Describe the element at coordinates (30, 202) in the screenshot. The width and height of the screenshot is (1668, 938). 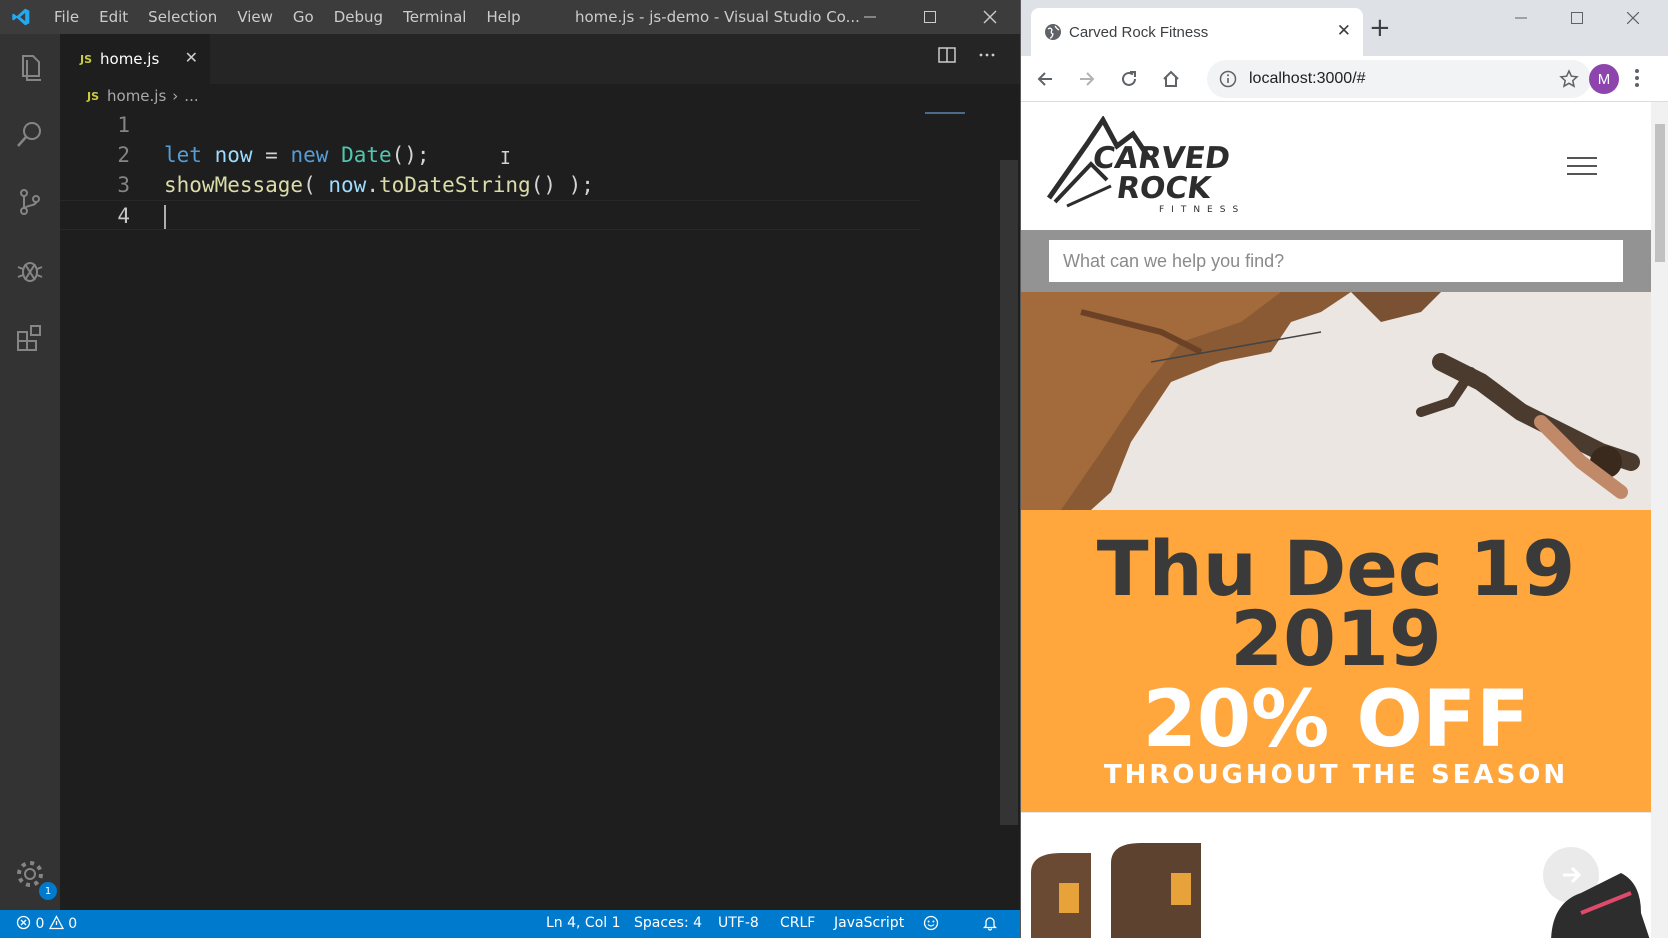
I see `source-control-button` at that location.